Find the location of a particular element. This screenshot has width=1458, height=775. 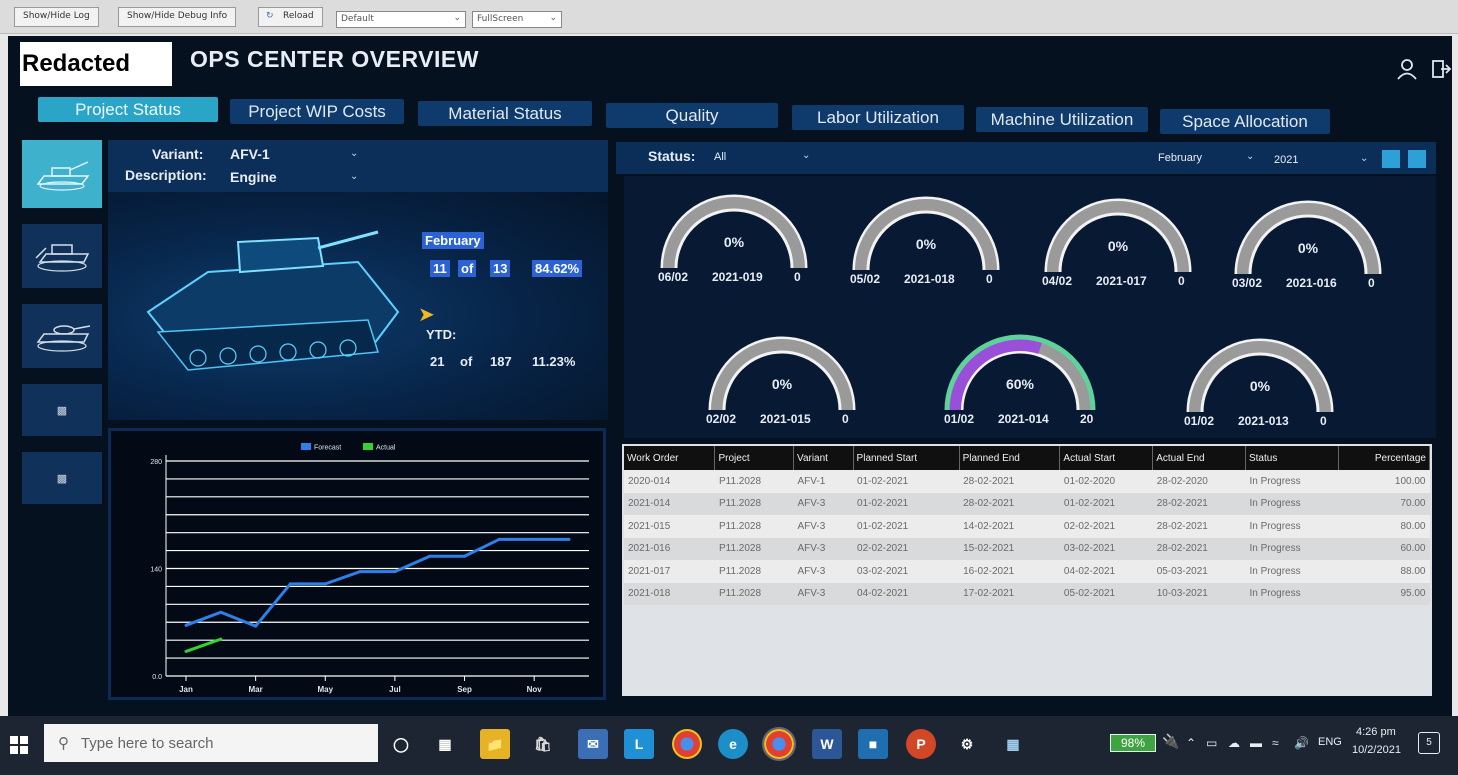

tab-machine-utilization: Machine Utilization is located at coordinates (1062, 119).